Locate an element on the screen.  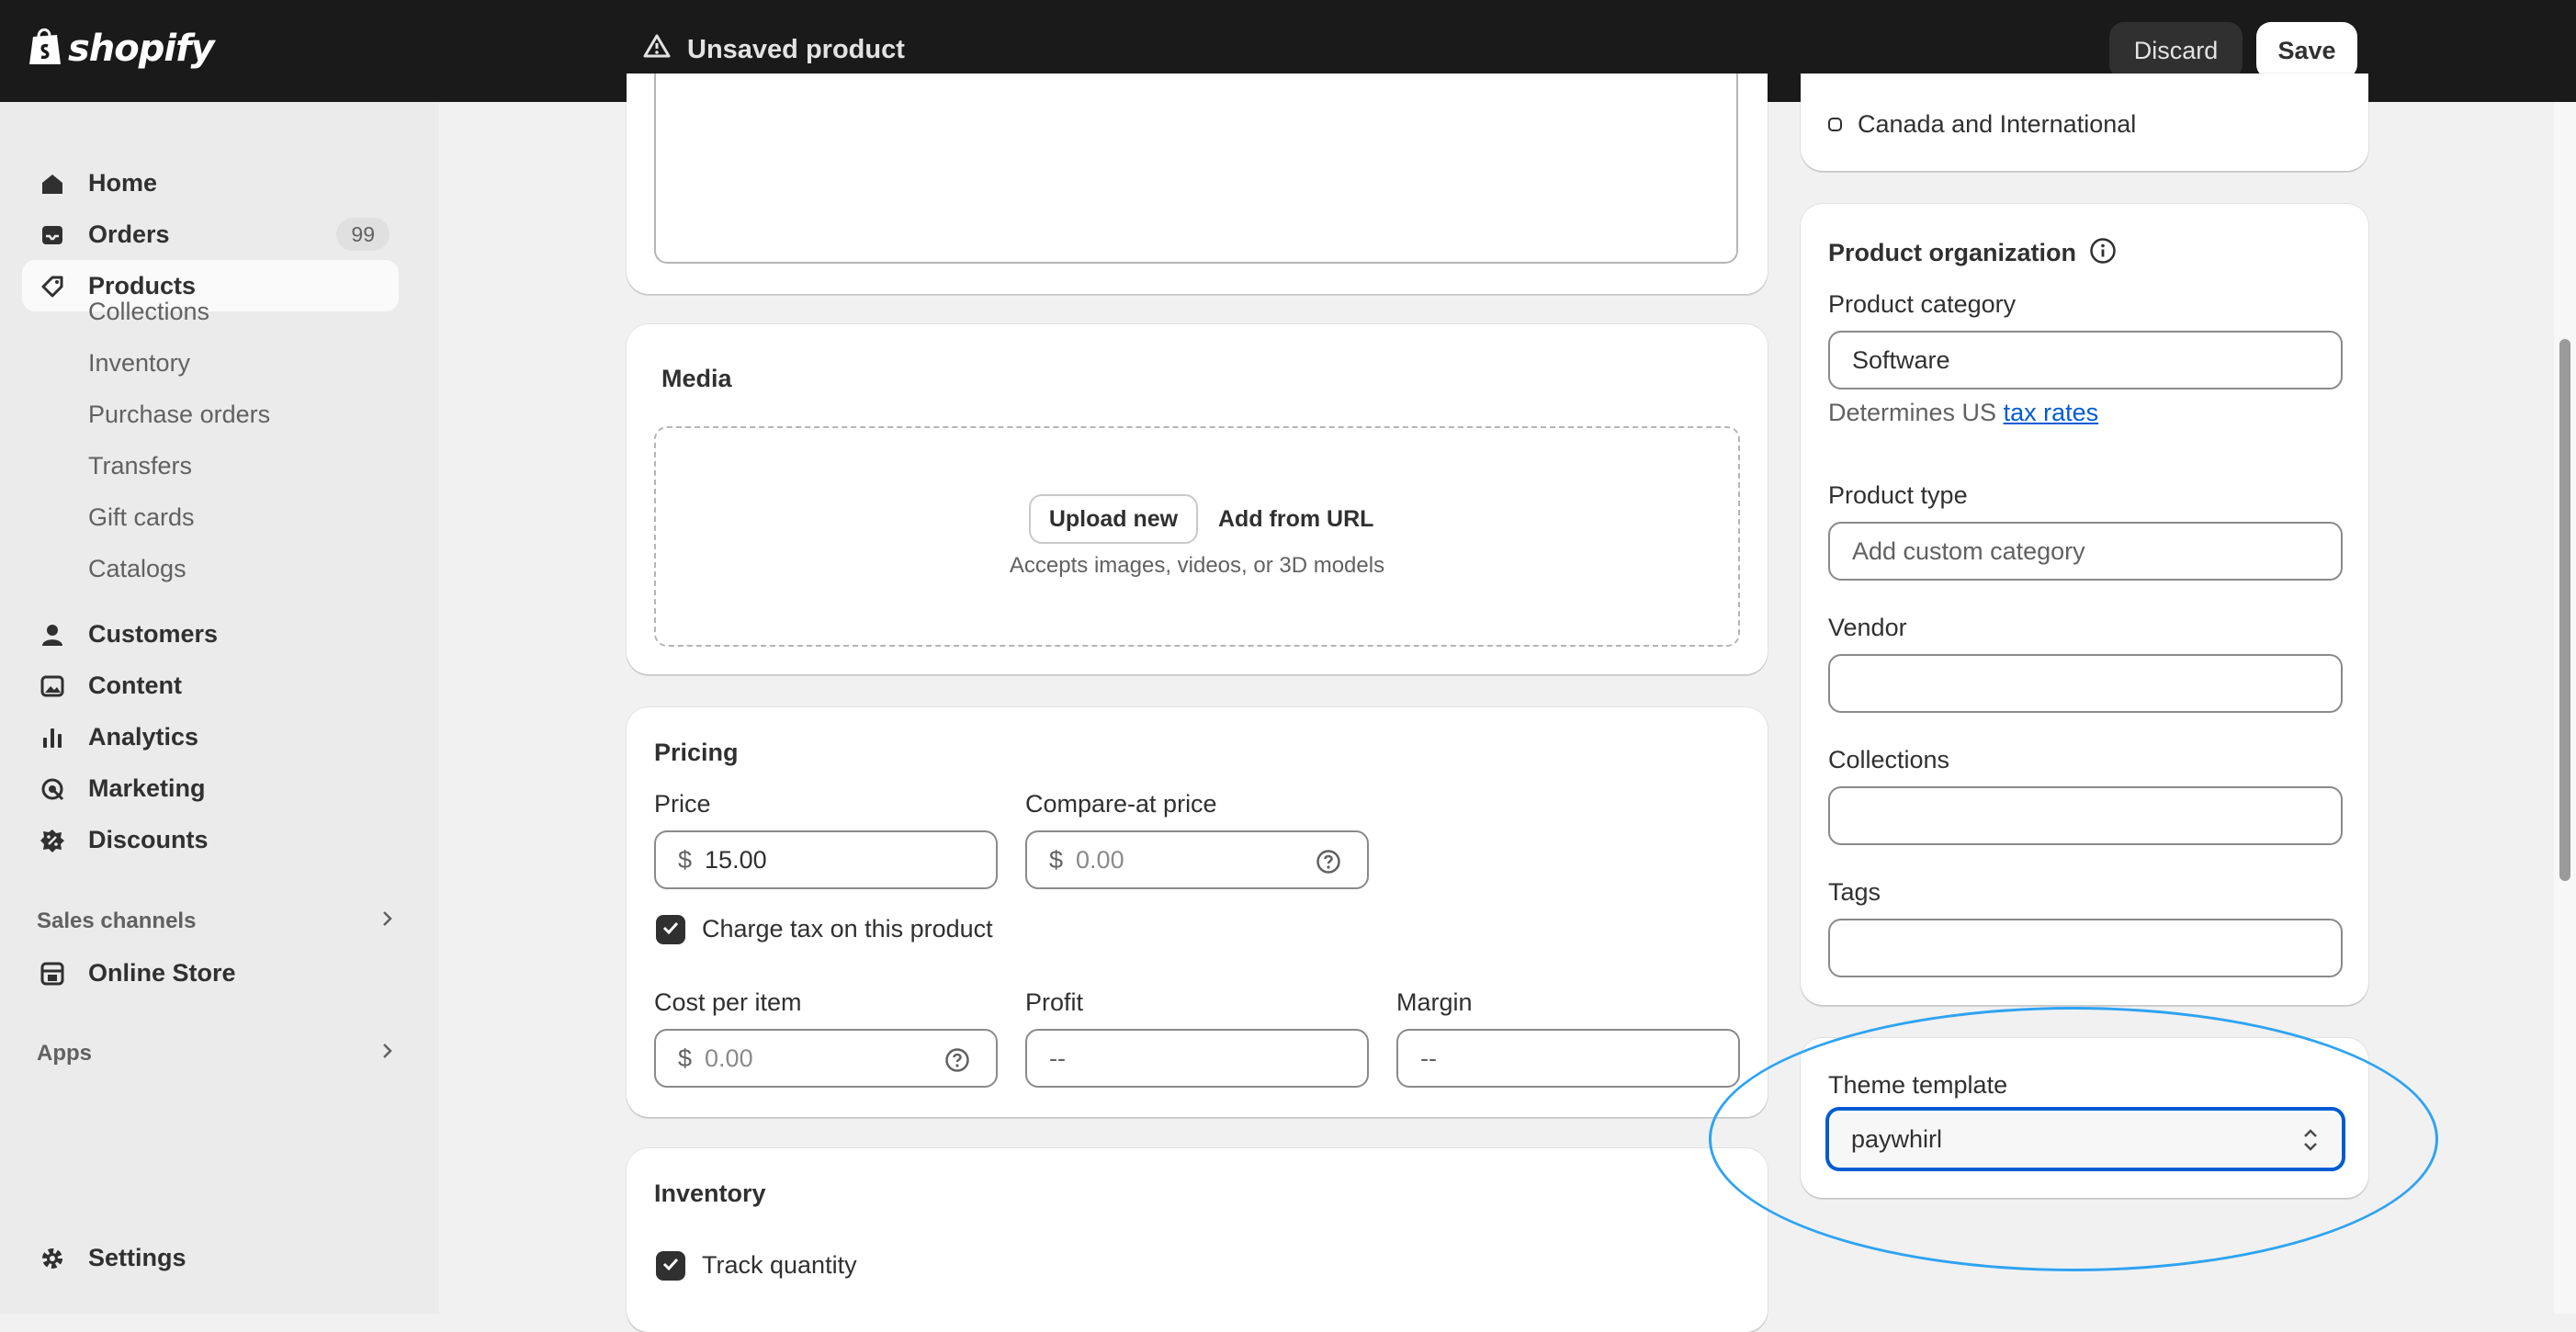
inventory-title: Inventory is located at coordinates (710, 1193).